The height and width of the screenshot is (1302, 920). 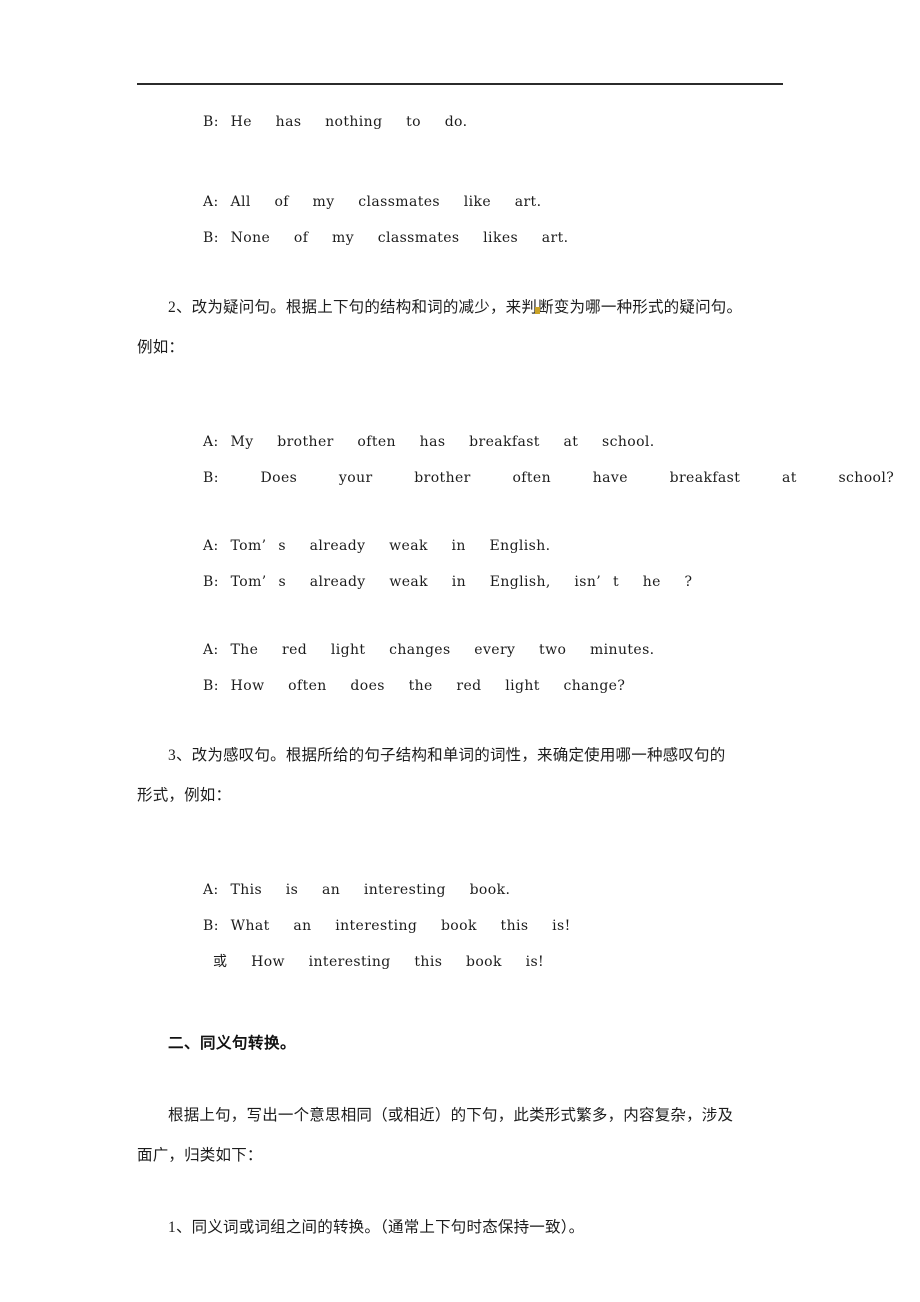 What do you see at coordinates (460, 84) in the screenshot?
I see `header-divider-rule` at bounding box center [460, 84].